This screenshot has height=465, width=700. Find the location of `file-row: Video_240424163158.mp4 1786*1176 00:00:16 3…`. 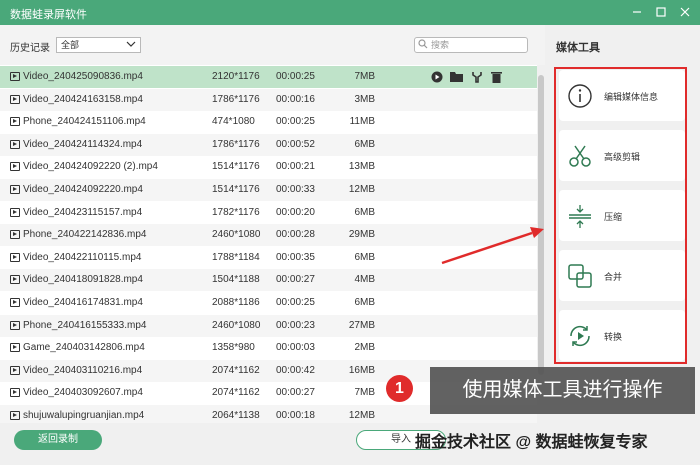

file-row: Video_240424163158.mp4 1786*1176 00:00:16 3… is located at coordinates (268, 99).